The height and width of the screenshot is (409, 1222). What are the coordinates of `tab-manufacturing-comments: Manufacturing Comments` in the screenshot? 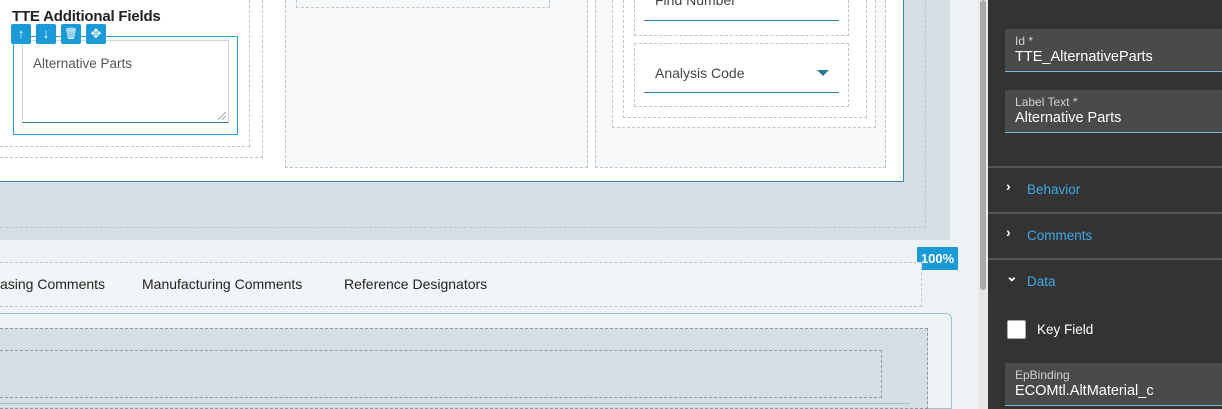 It's located at (222, 284).